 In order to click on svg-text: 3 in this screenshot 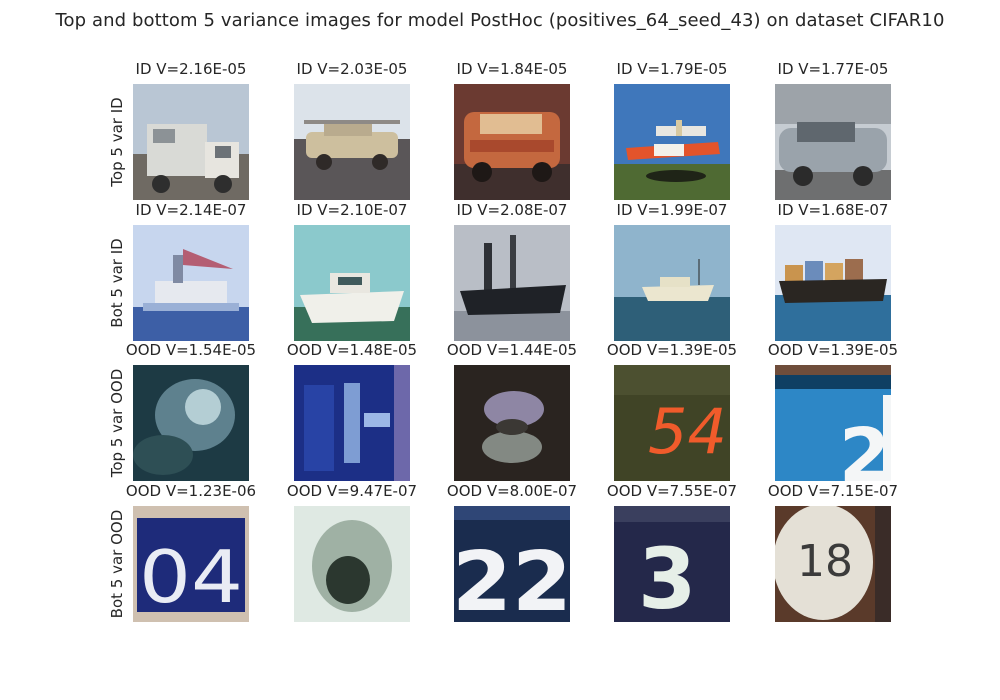, I will do `click(667, 576)`.